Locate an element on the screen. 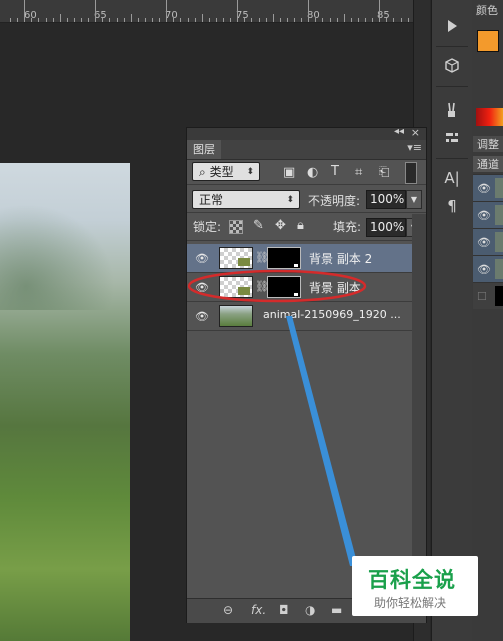 This screenshot has width=503, height=641. watermark-title: 百科全说 is located at coordinates (412, 580).